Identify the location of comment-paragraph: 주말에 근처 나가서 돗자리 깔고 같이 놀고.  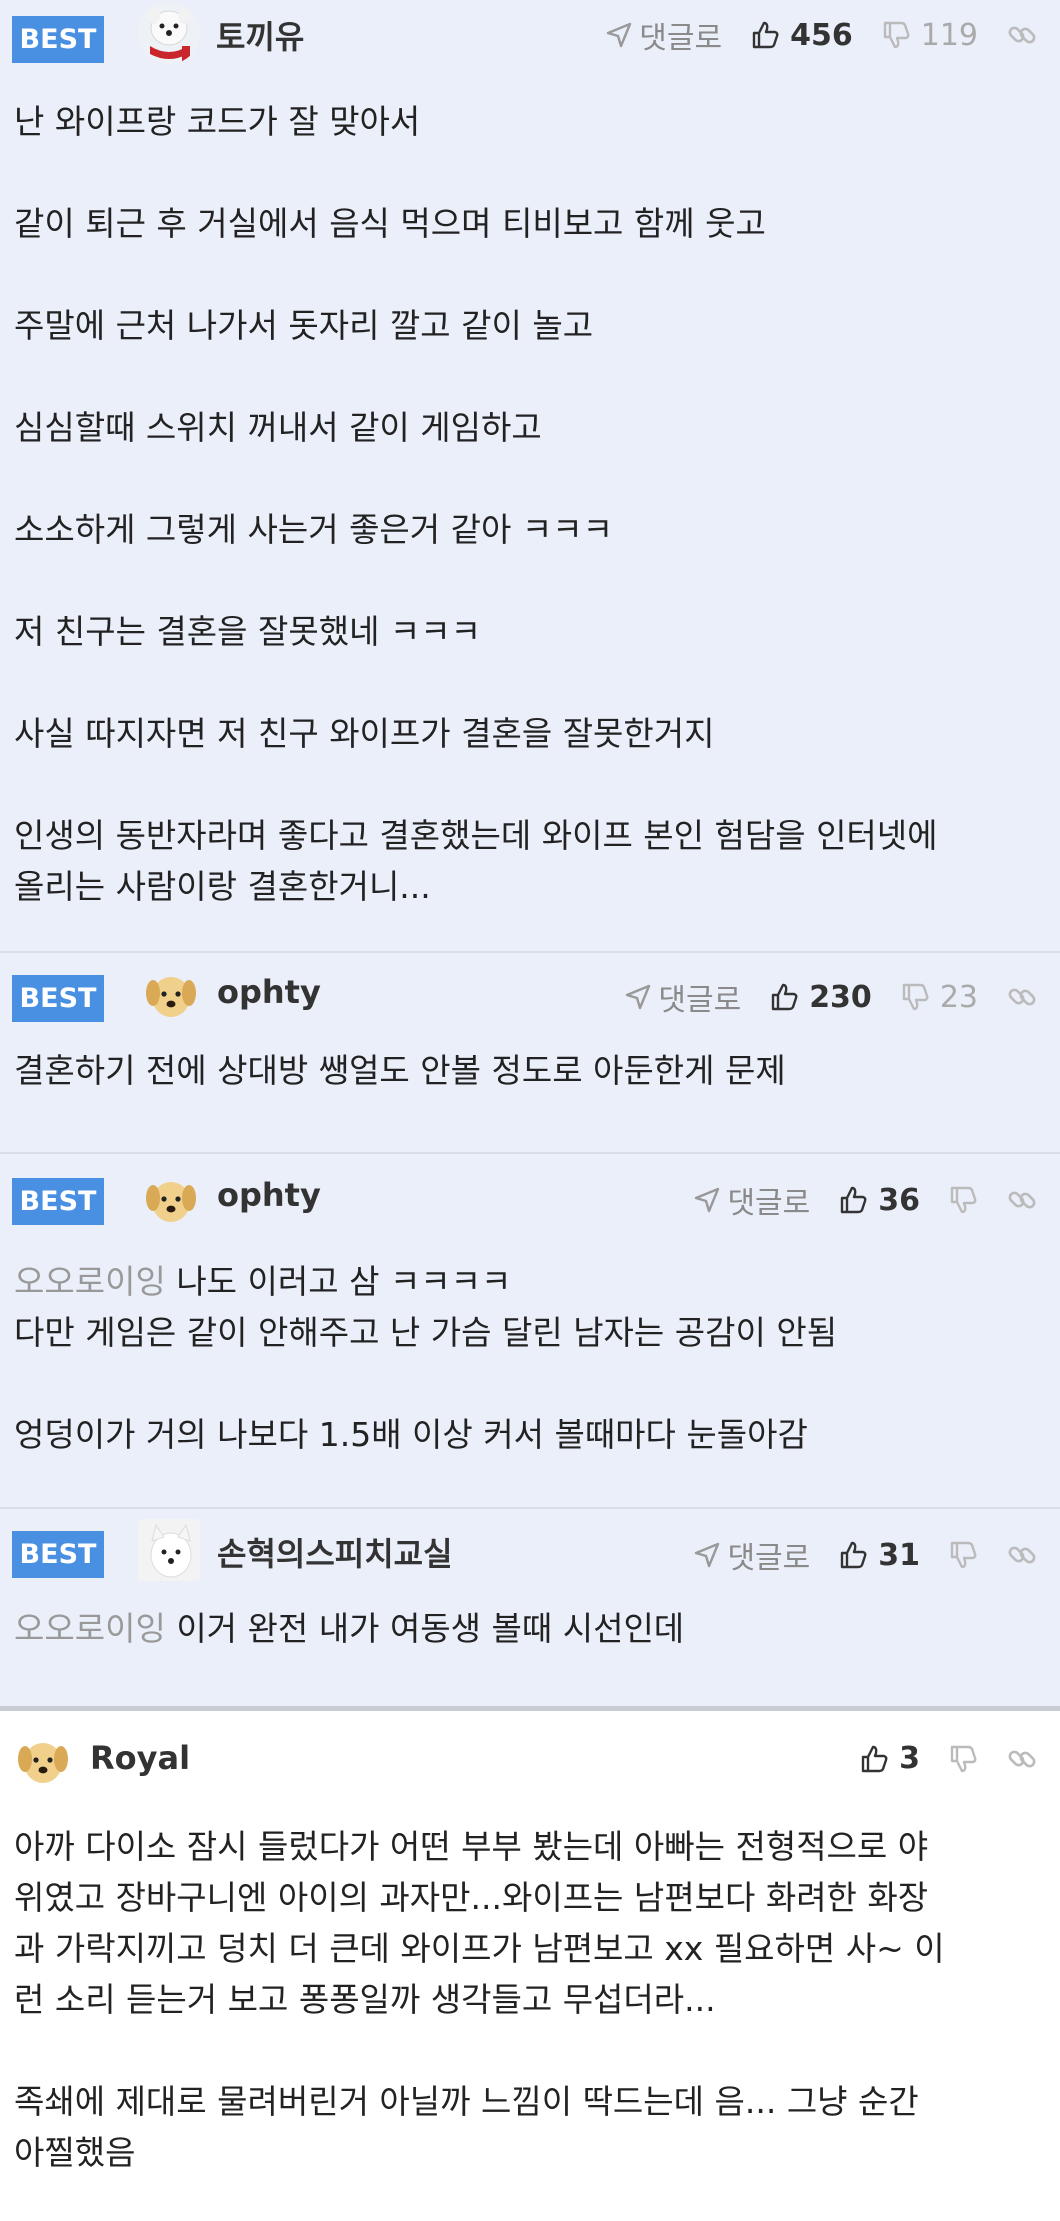
(304, 325).